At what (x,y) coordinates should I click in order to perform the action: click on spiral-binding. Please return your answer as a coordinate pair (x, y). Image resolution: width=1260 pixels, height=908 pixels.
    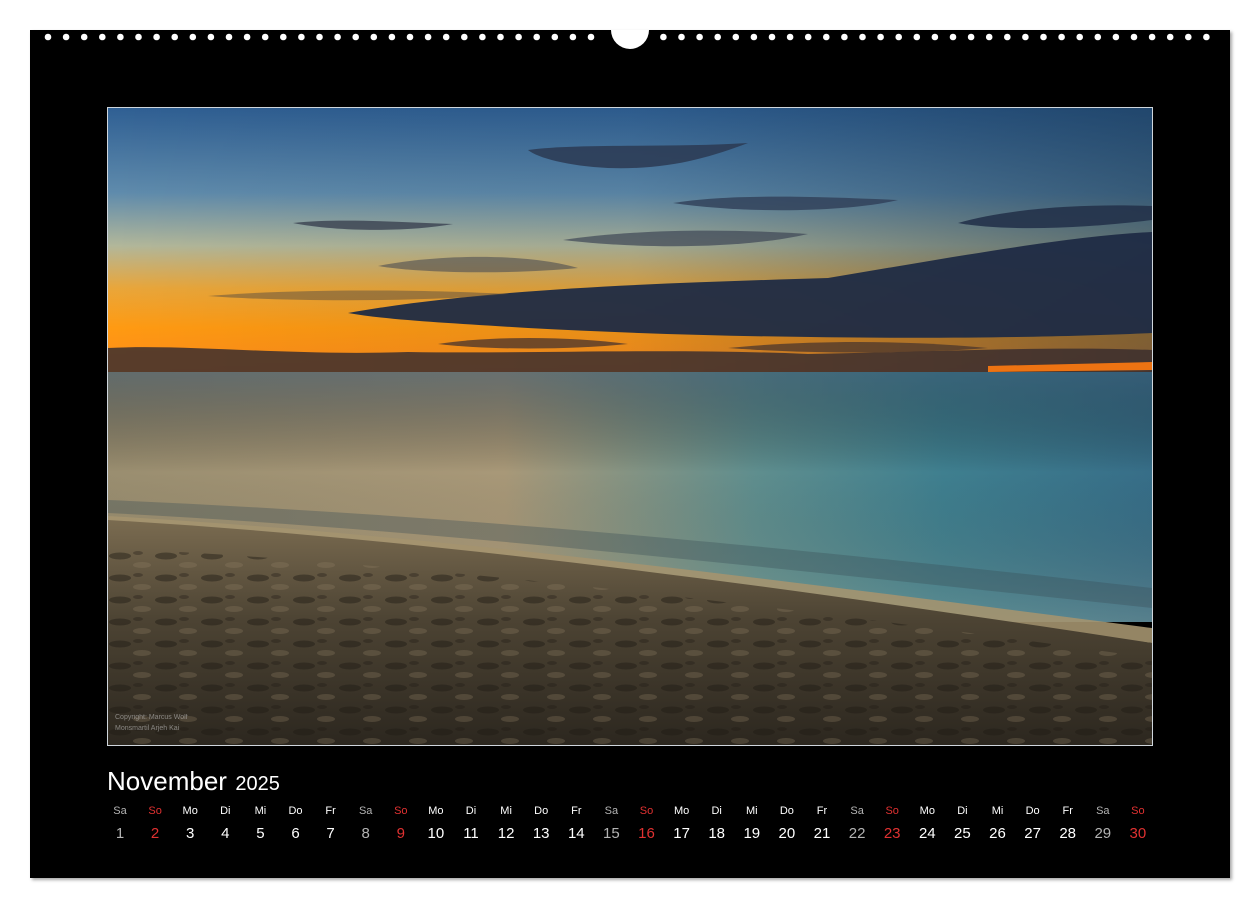
    Looking at the image, I should click on (627, 39).